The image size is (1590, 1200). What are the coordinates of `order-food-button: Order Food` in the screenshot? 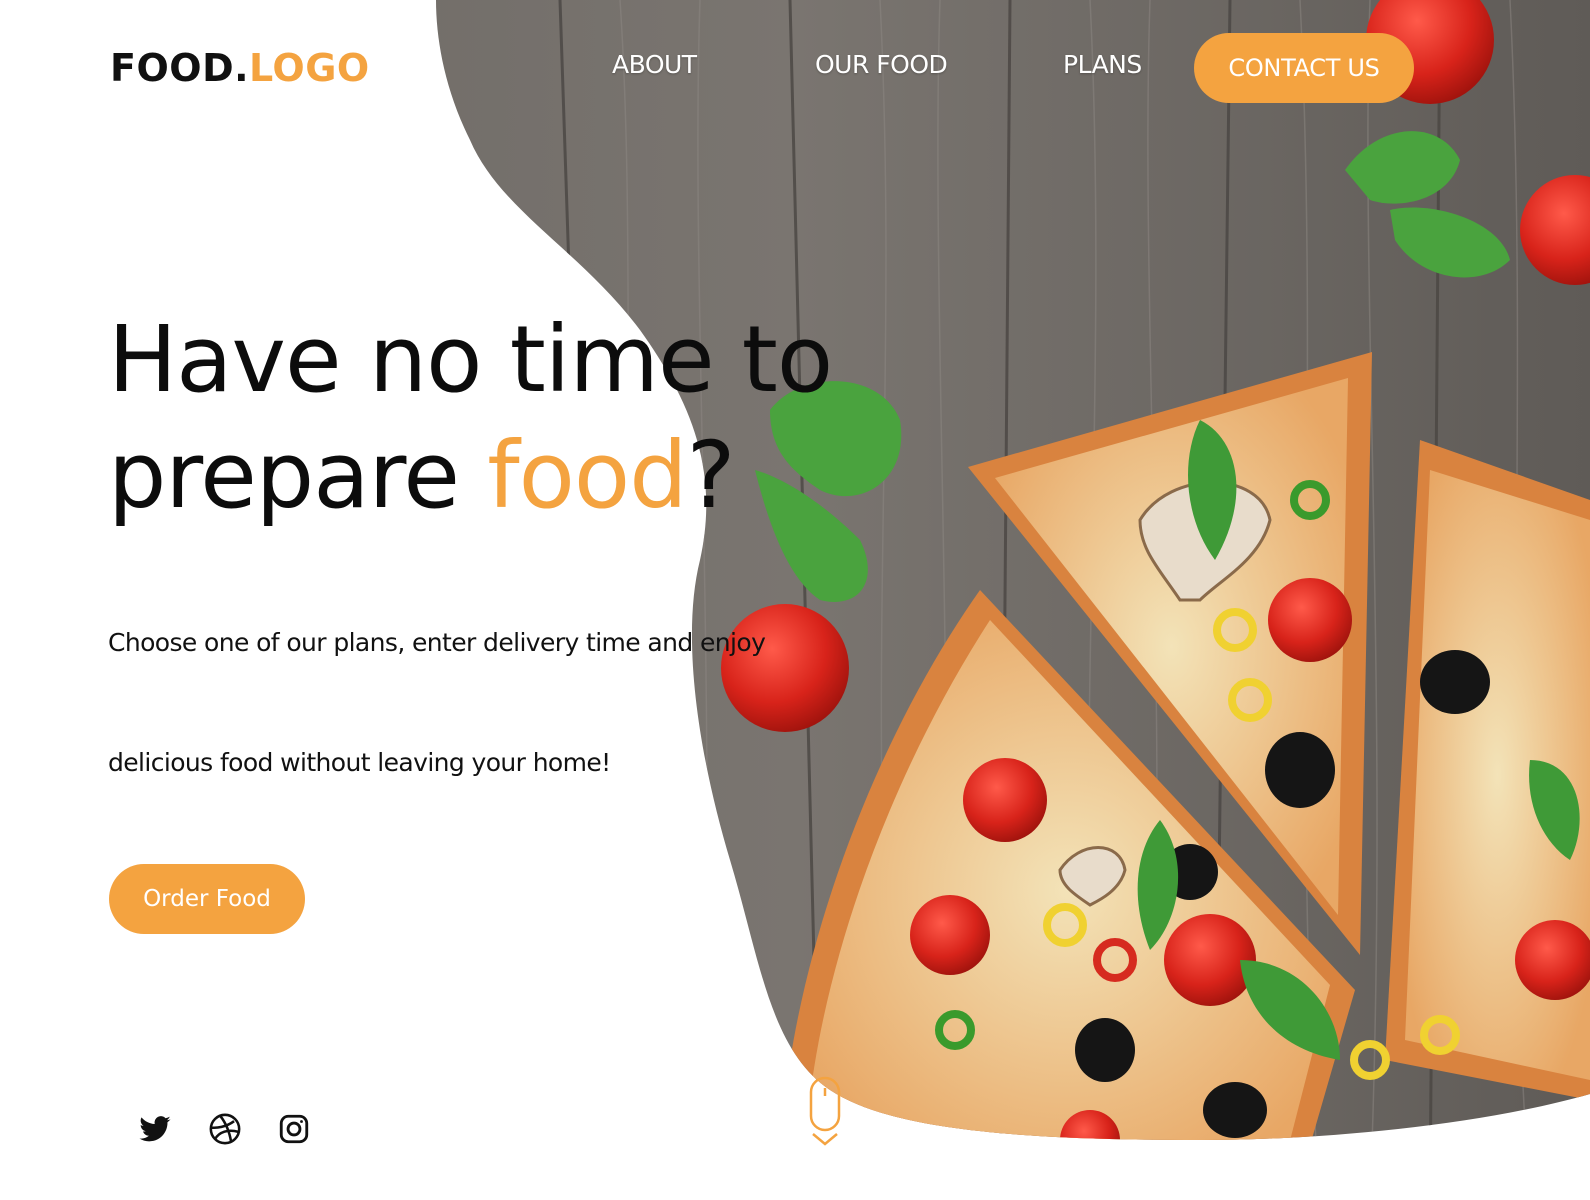 It's located at (207, 899).